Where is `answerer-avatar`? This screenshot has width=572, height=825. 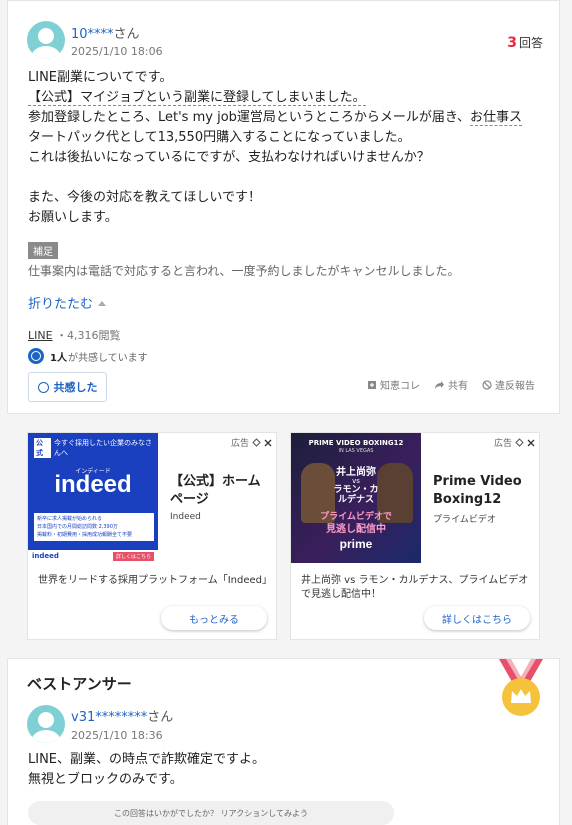
answerer-avatar is located at coordinates (46, 724).